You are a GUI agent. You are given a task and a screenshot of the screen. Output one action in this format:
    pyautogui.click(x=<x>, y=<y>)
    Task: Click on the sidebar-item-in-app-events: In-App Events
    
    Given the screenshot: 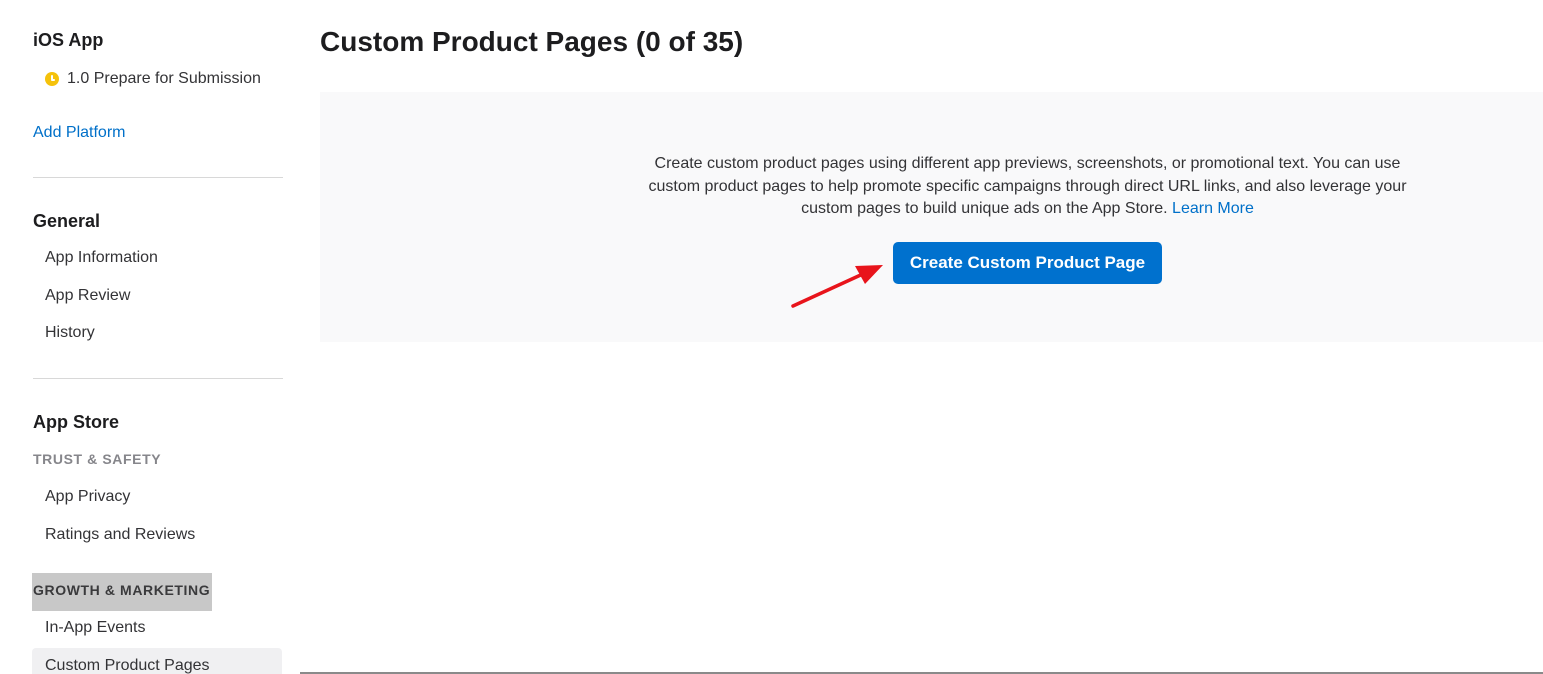 What is the action you would take?
    pyautogui.click(x=95, y=628)
    